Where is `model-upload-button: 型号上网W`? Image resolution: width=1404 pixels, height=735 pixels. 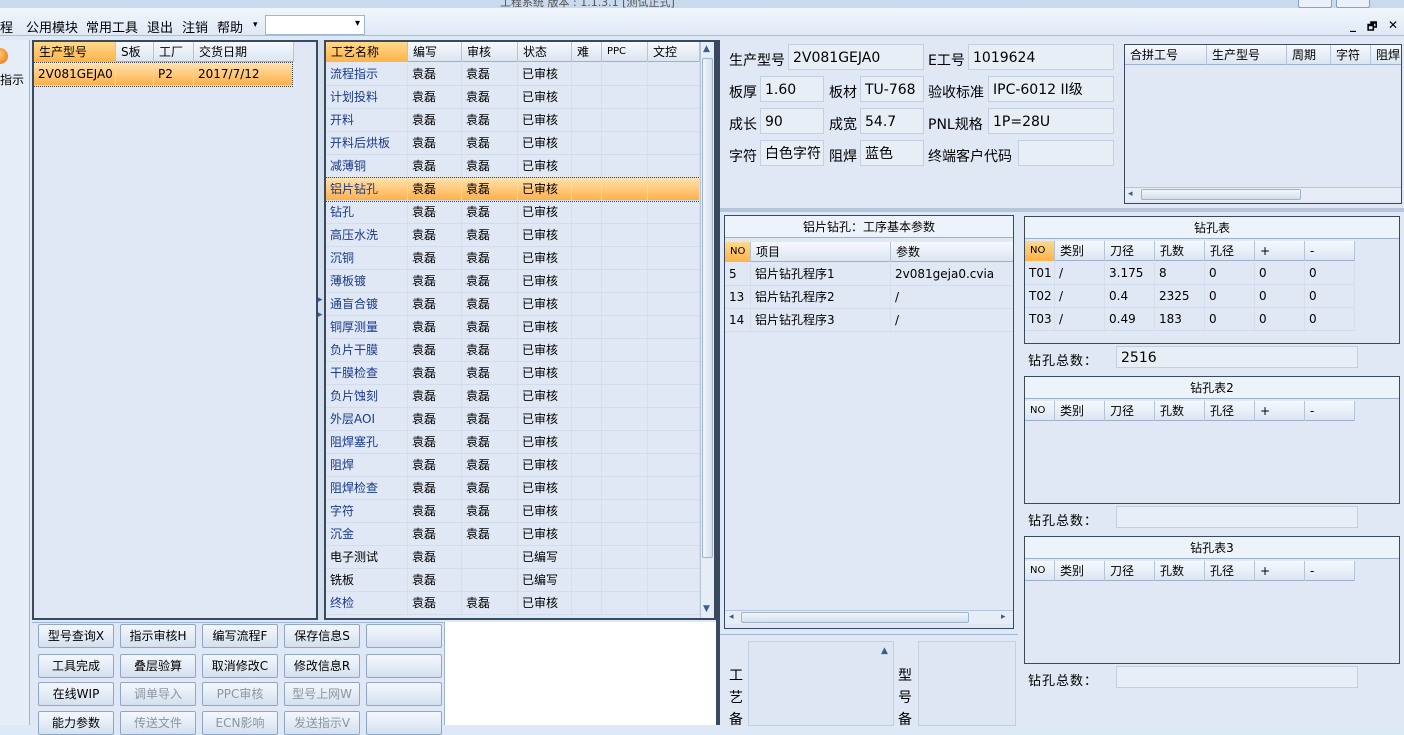 model-upload-button: 型号上网W is located at coordinates (322, 694).